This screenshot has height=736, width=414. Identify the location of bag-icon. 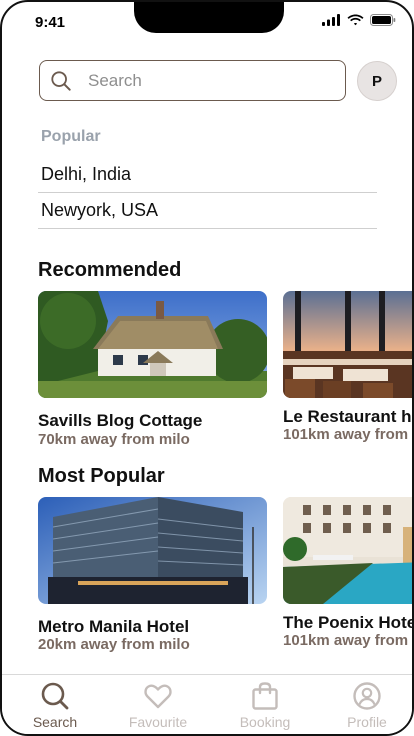
(265, 696).